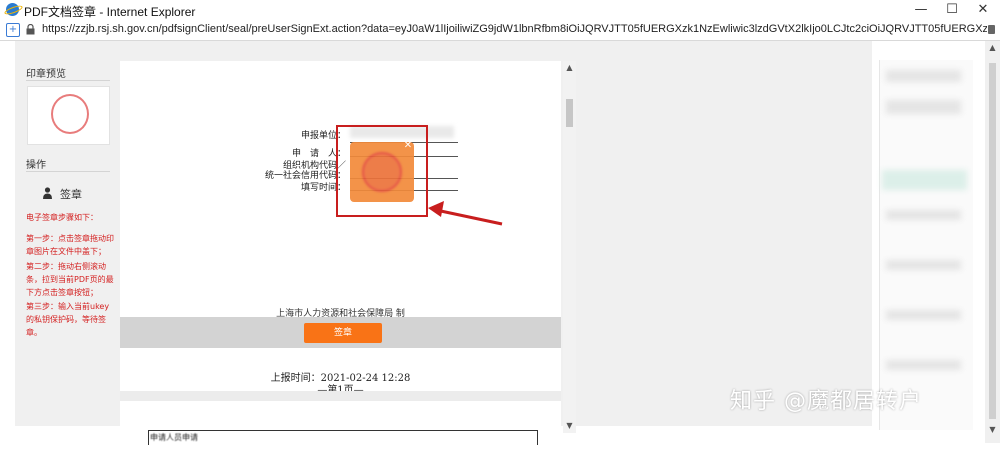 Image resolution: width=1000 pixels, height=451 pixels. What do you see at coordinates (62, 217) in the screenshot?
I see `instructions-title: 电子签章步骤如下：` at bounding box center [62, 217].